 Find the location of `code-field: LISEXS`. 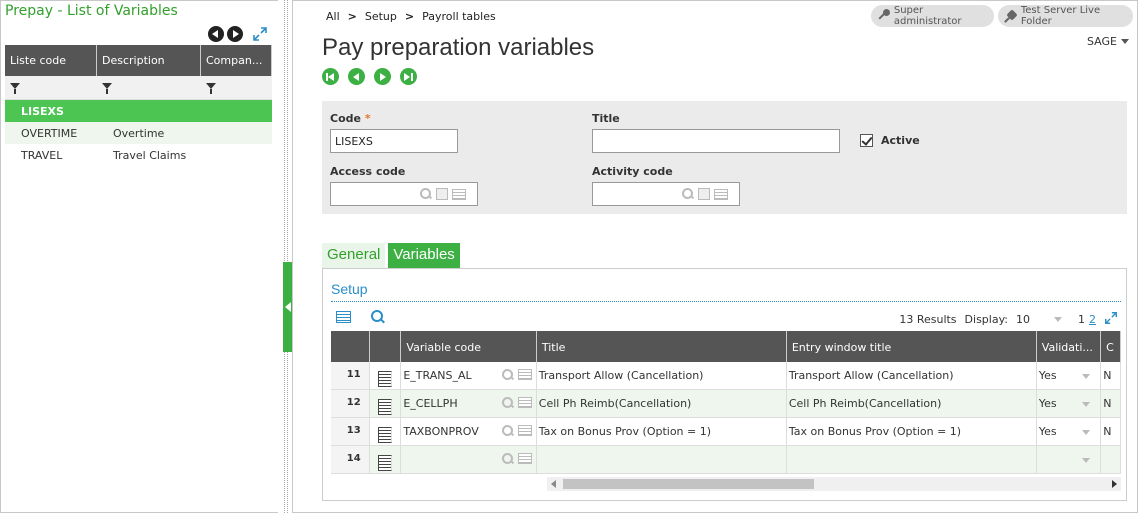

code-field: LISEXS is located at coordinates (394, 141).